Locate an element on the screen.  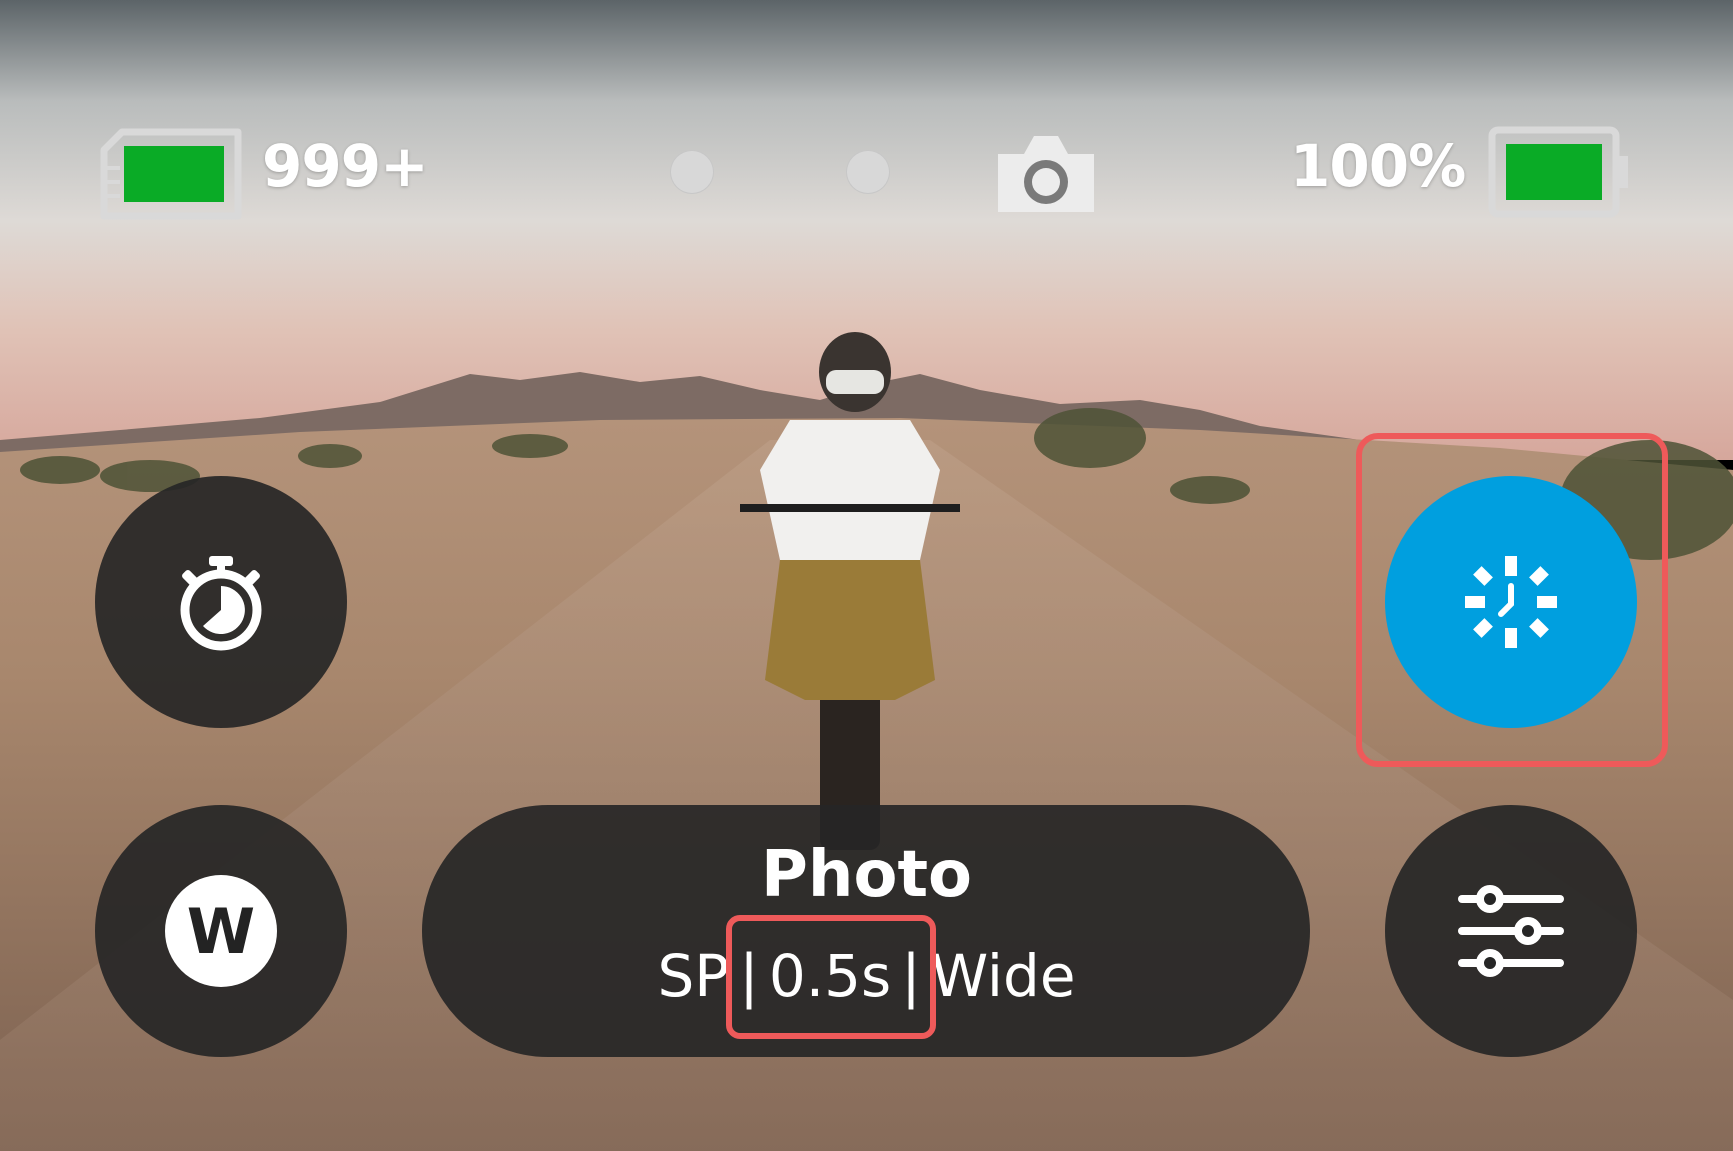
night-lapse-icon is located at coordinates (1511, 602).